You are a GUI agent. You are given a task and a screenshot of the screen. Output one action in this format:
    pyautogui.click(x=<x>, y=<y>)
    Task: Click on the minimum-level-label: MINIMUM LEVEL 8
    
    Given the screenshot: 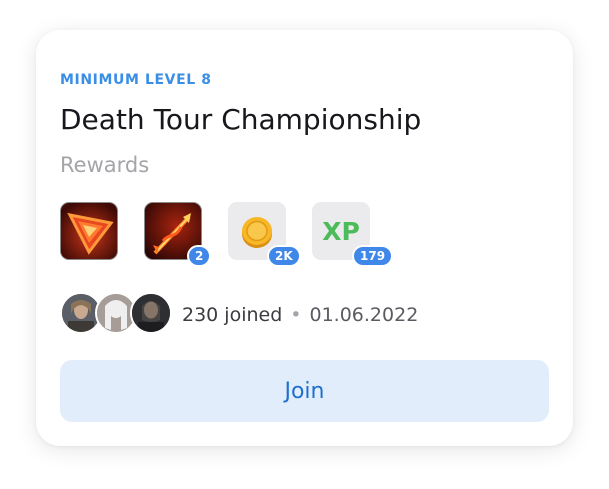 What is the action you would take?
    pyautogui.click(x=136, y=80)
    